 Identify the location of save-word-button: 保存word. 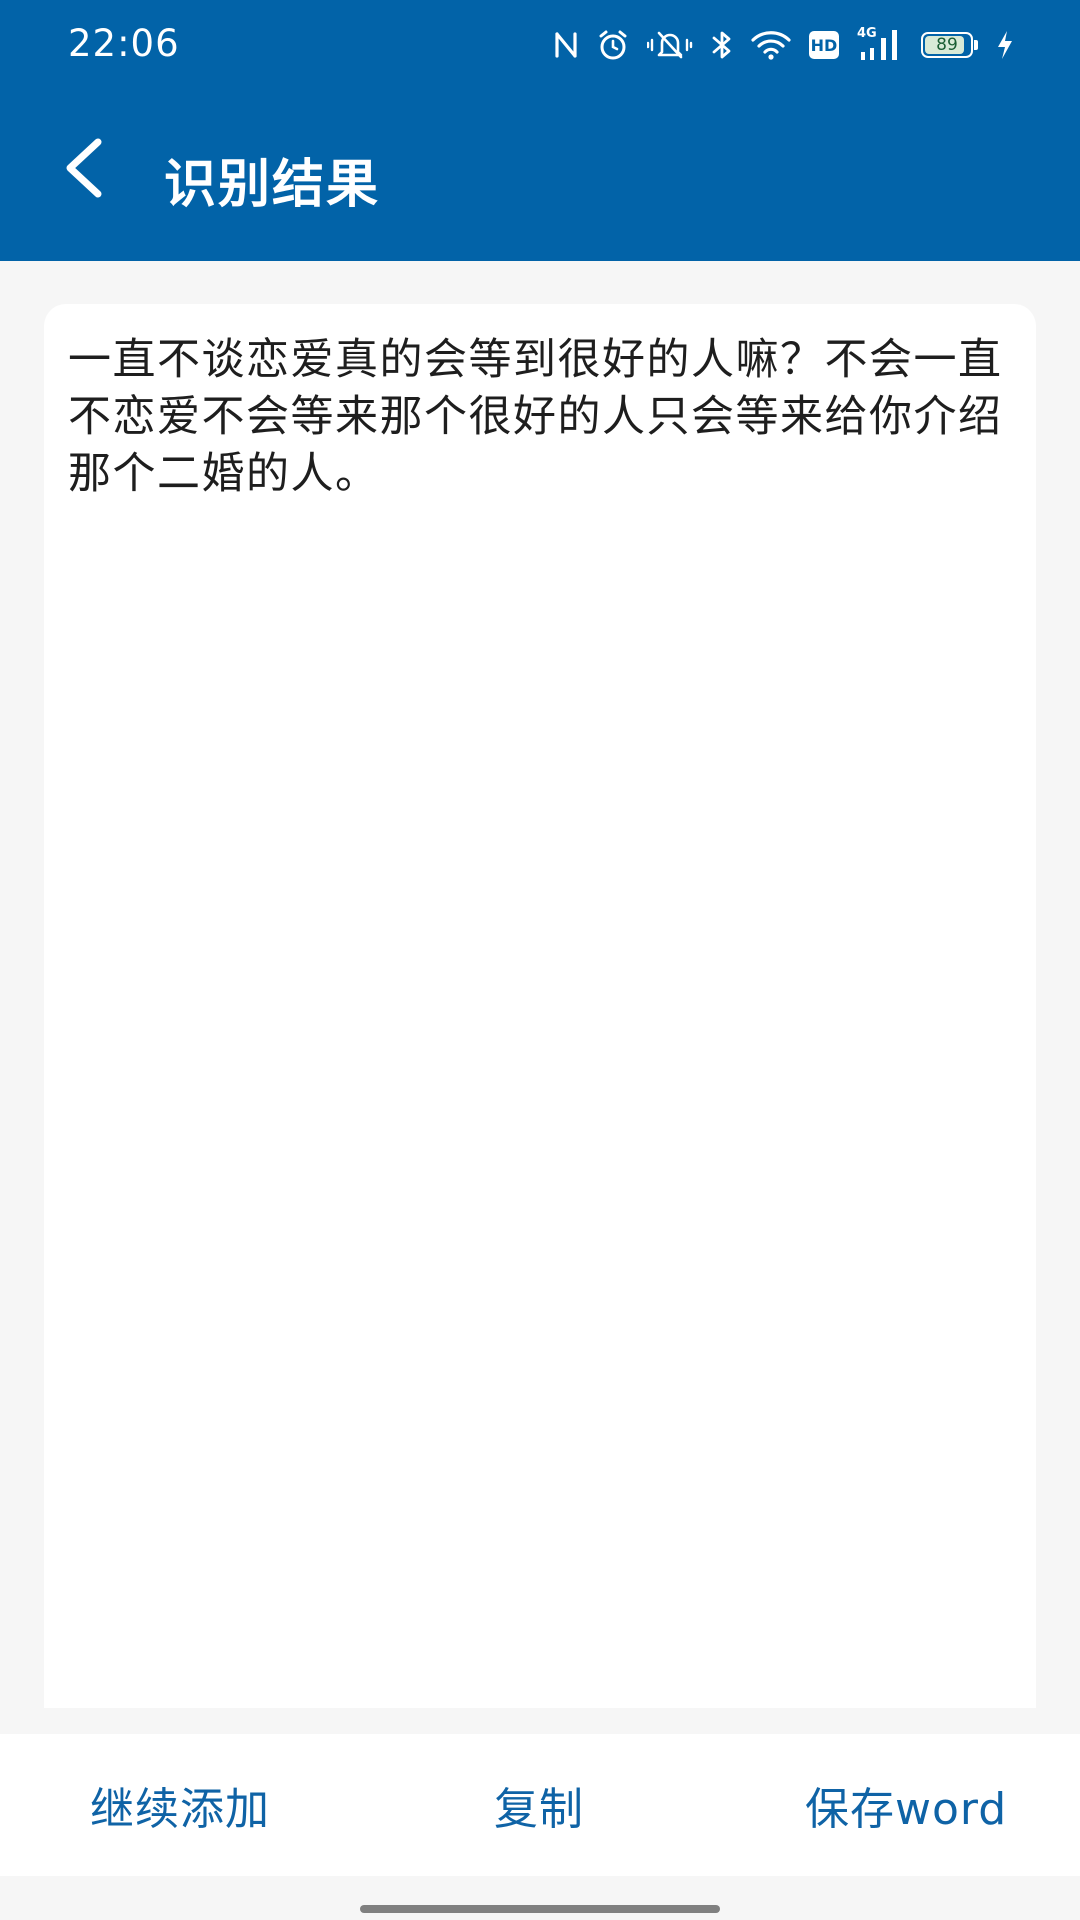
(906, 1805).